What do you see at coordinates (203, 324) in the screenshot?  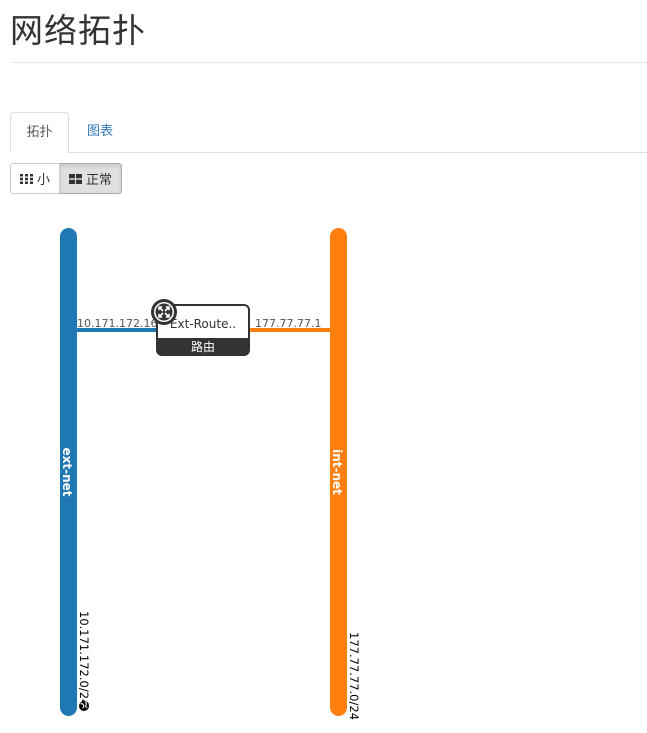 I see `router-name: Ext-Route..` at bounding box center [203, 324].